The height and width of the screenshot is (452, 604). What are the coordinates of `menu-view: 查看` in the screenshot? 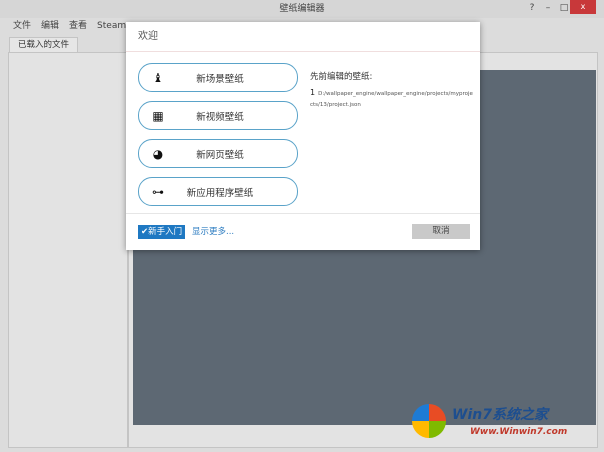 It's located at (78, 26).